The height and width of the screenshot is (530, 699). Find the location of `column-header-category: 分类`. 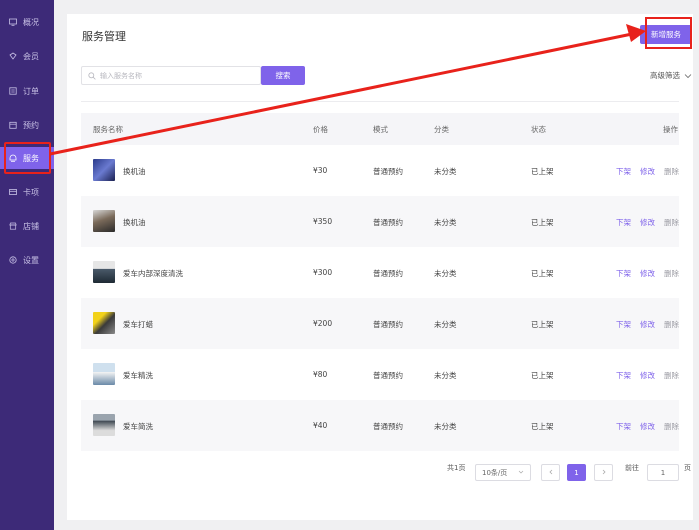

column-header-category: 分类 is located at coordinates (441, 129).